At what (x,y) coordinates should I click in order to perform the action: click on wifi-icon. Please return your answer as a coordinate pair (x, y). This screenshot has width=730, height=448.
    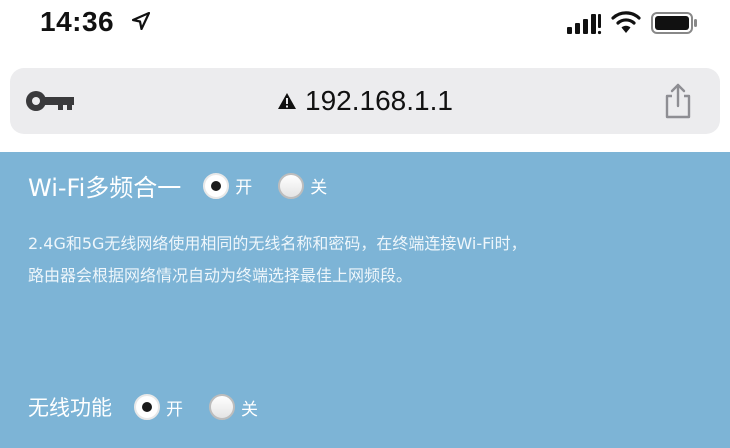
    Looking at the image, I should click on (626, 22).